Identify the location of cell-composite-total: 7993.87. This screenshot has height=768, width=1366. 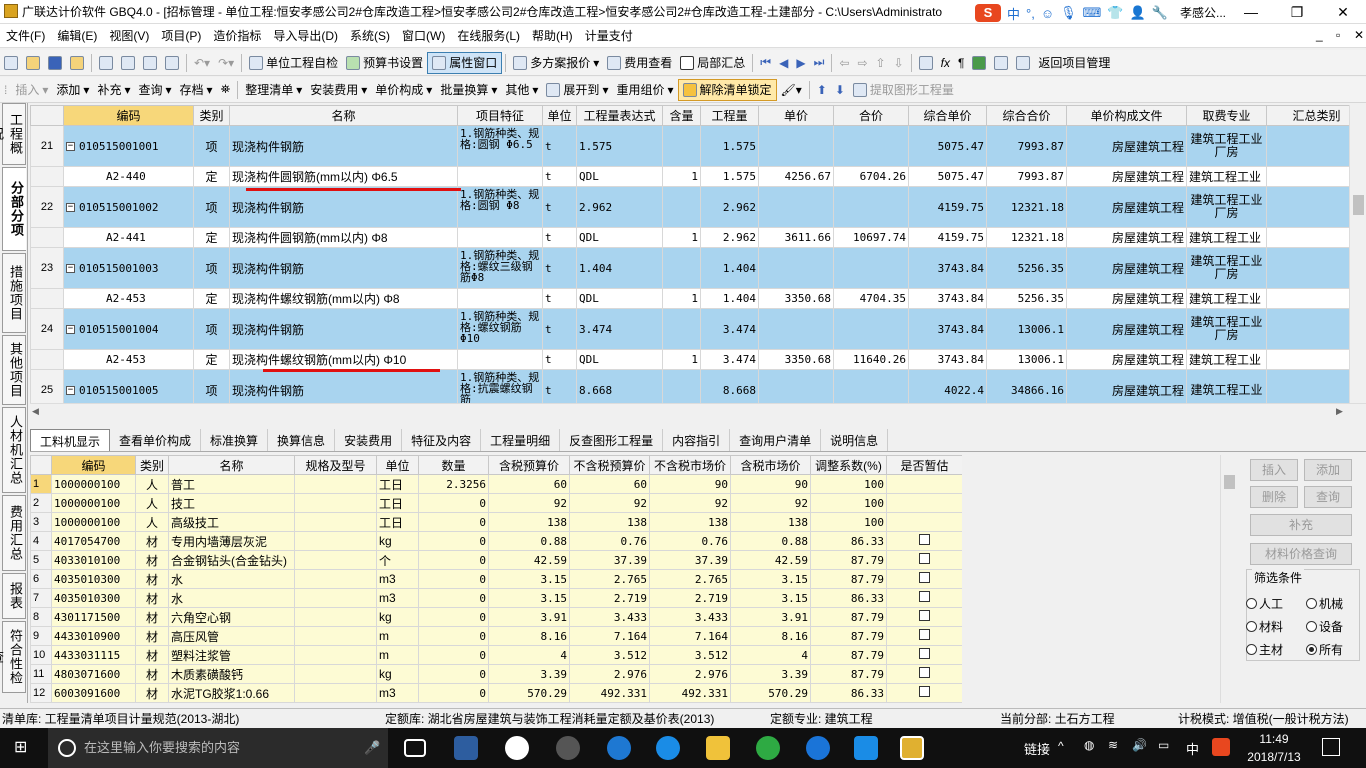
(1026, 146).